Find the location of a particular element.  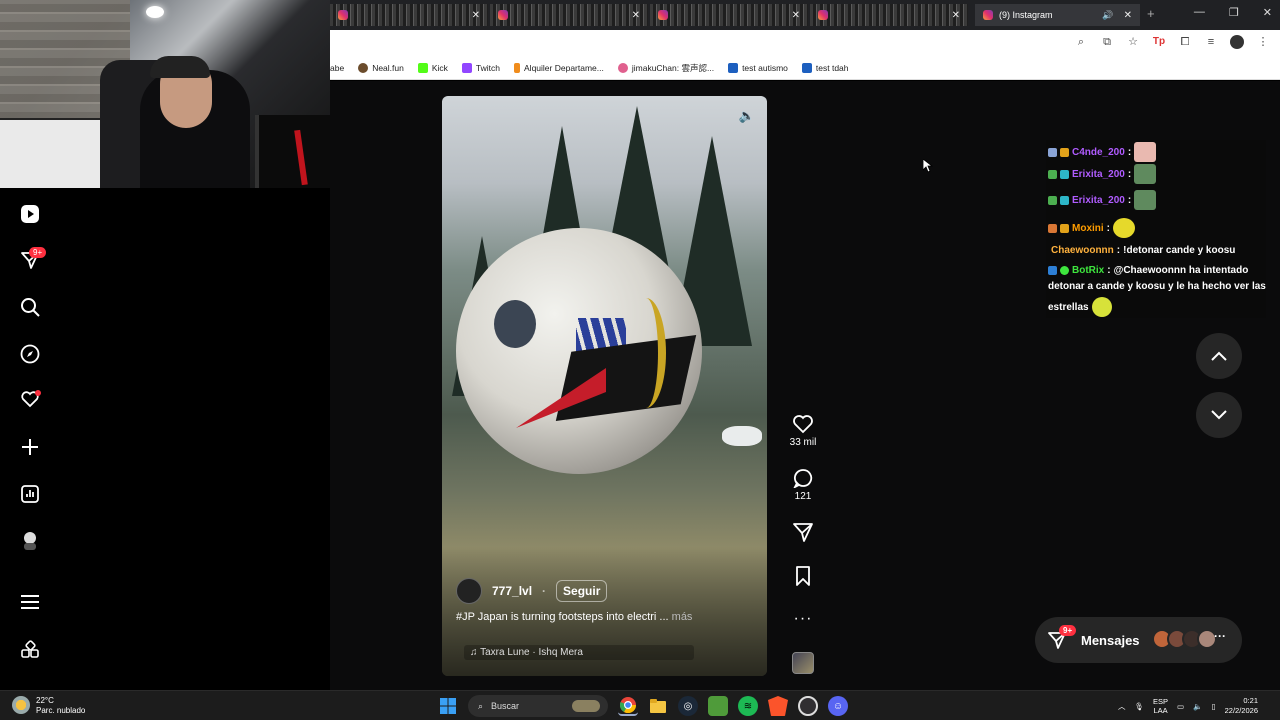

zoom-icon: ⌕ is located at coordinates (1081, 42).